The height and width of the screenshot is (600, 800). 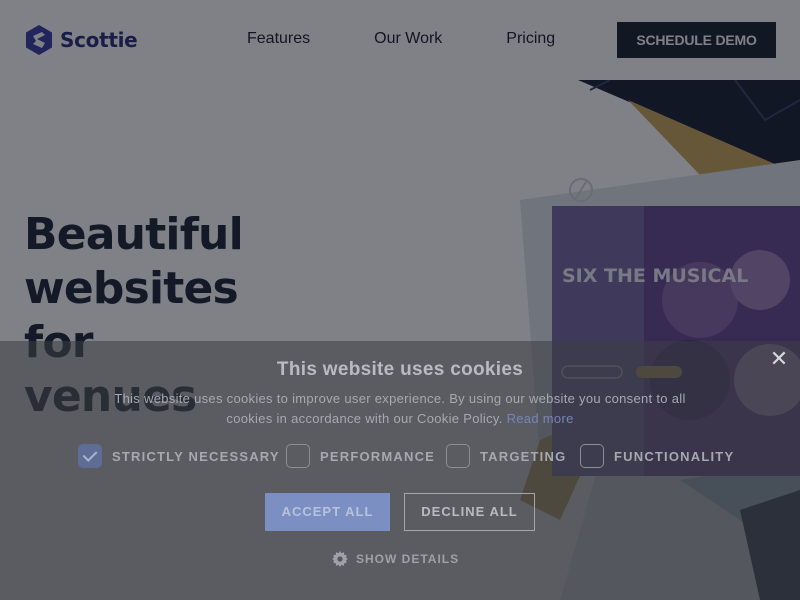 What do you see at coordinates (655, 276) in the screenshot?
I see `poster-title: SIX THE MUSICAL` at bounding box center [655, 276].